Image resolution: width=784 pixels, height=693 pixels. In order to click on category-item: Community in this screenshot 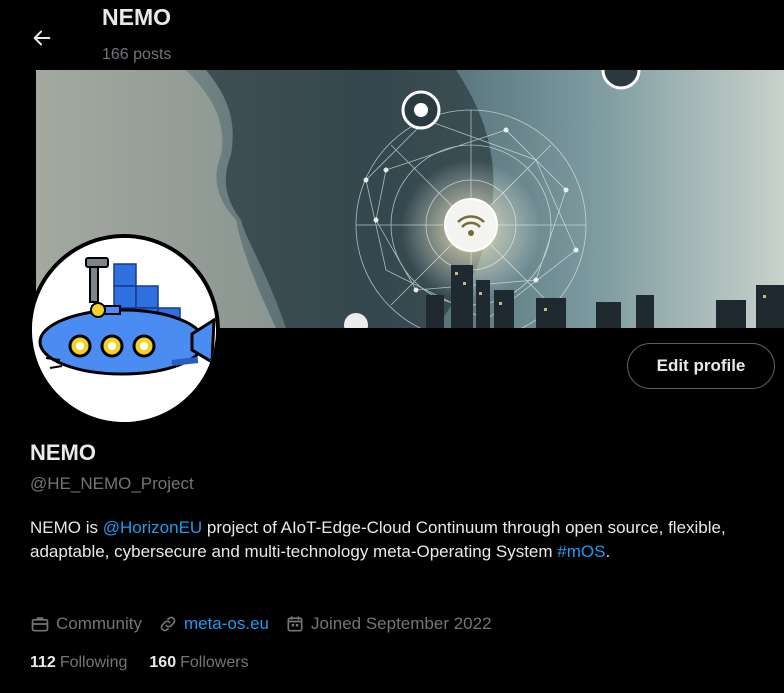, I will do `click(86, 624)`.